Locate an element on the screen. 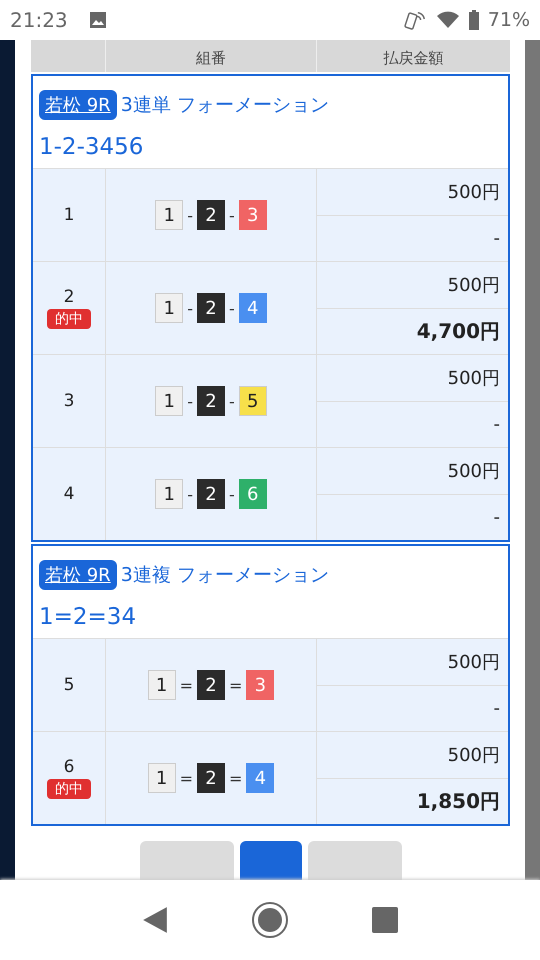 Image resolution: width=540 pixels, height=960 pixels. back-icon is located at coordinates (155, 920).